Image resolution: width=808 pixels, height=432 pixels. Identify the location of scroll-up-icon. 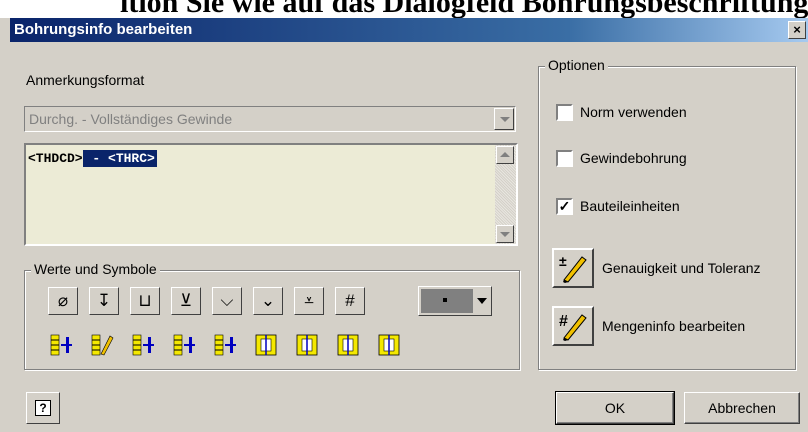
(505, 155).